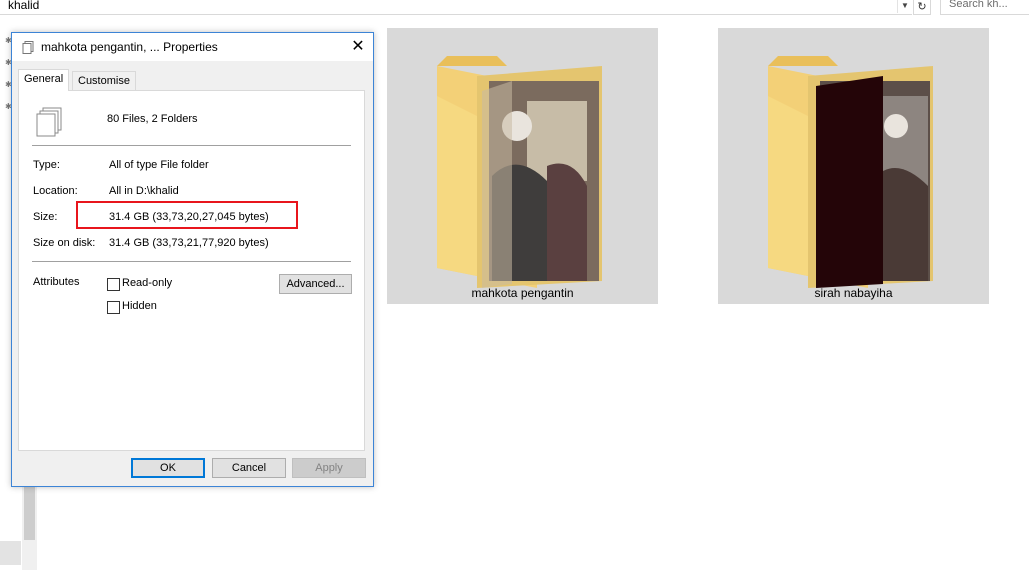 This screenshot has width=1029, height=570. Describe the element at coordinates (922, 7) in the screenshot. I see `refresh-icon: ↻` at that location.